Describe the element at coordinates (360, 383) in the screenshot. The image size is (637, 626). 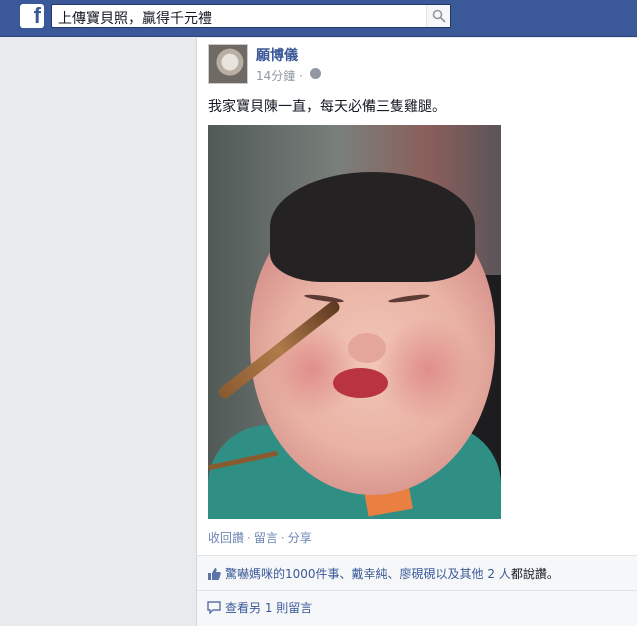
I see `photo-mouth` at that location.